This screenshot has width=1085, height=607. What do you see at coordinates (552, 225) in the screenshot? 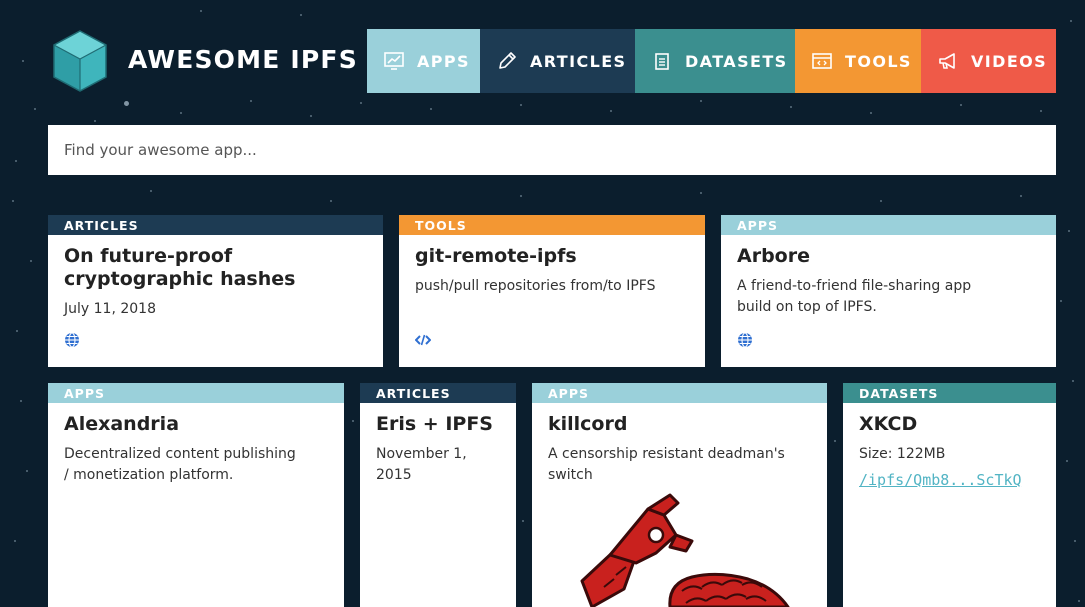
I see `card-category: TOOLS` at bounding box center [552, 225].